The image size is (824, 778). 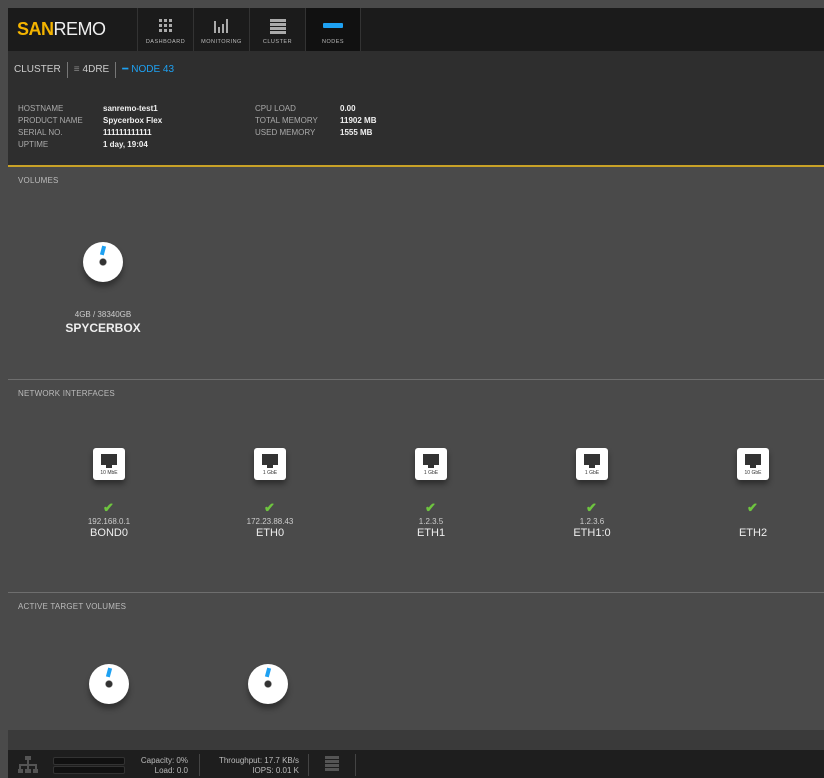 I want to click on network-title: NETWORK INTERFACES, so click(x=66, y=393).